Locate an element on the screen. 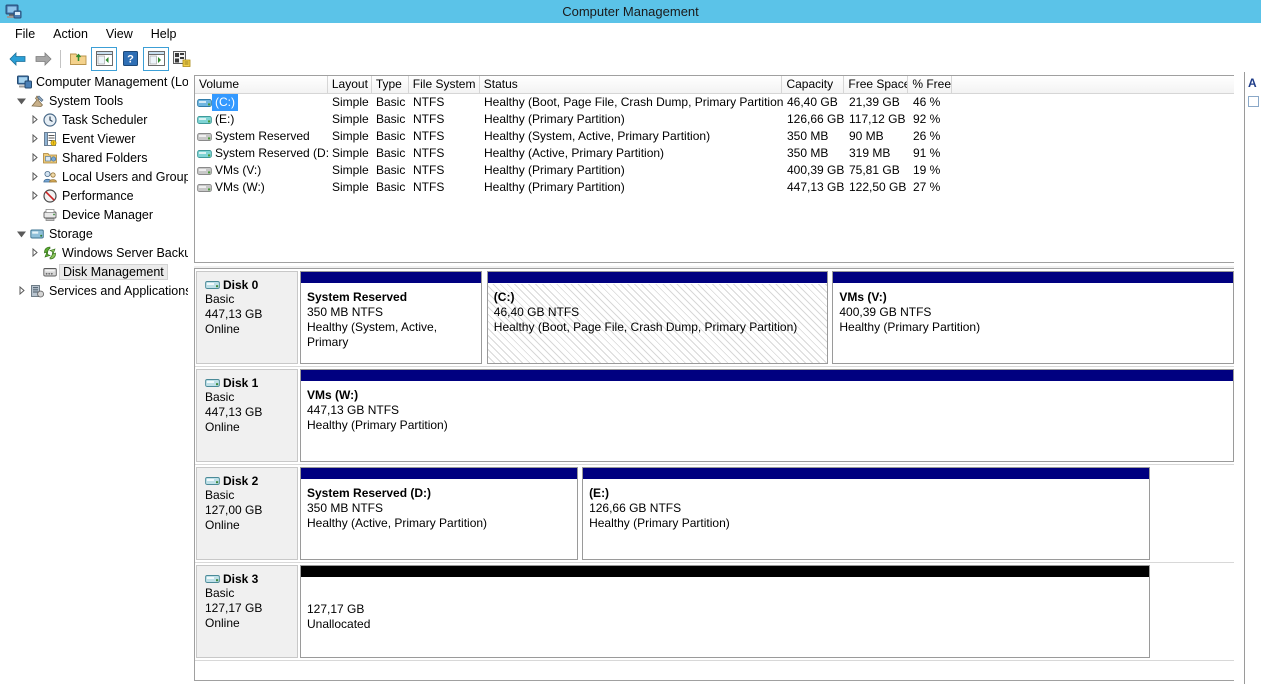  column-header-layout: Layout is located at coordinates (349, 84).